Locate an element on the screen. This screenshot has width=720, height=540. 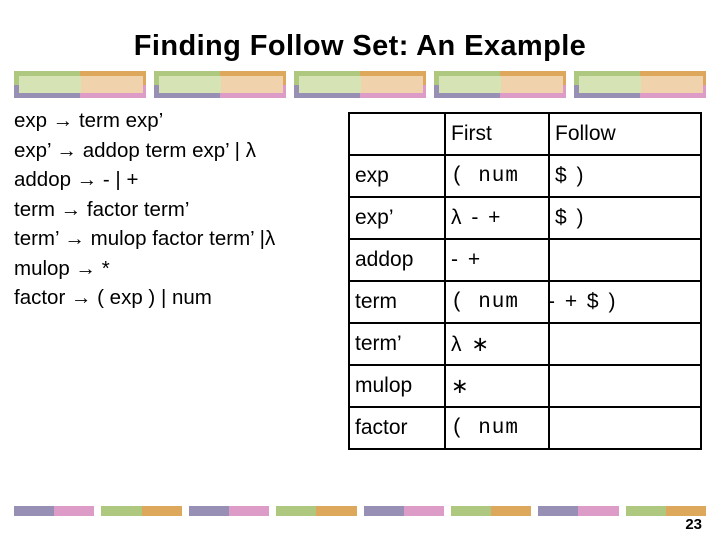
cell-symbol: addop is located at coordinates (397, 260).